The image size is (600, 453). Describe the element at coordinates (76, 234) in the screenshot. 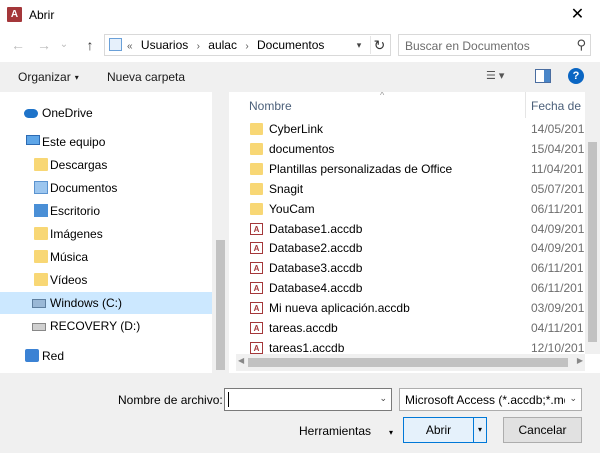

I see `sidebar-item-label: Imágenes` at that location.